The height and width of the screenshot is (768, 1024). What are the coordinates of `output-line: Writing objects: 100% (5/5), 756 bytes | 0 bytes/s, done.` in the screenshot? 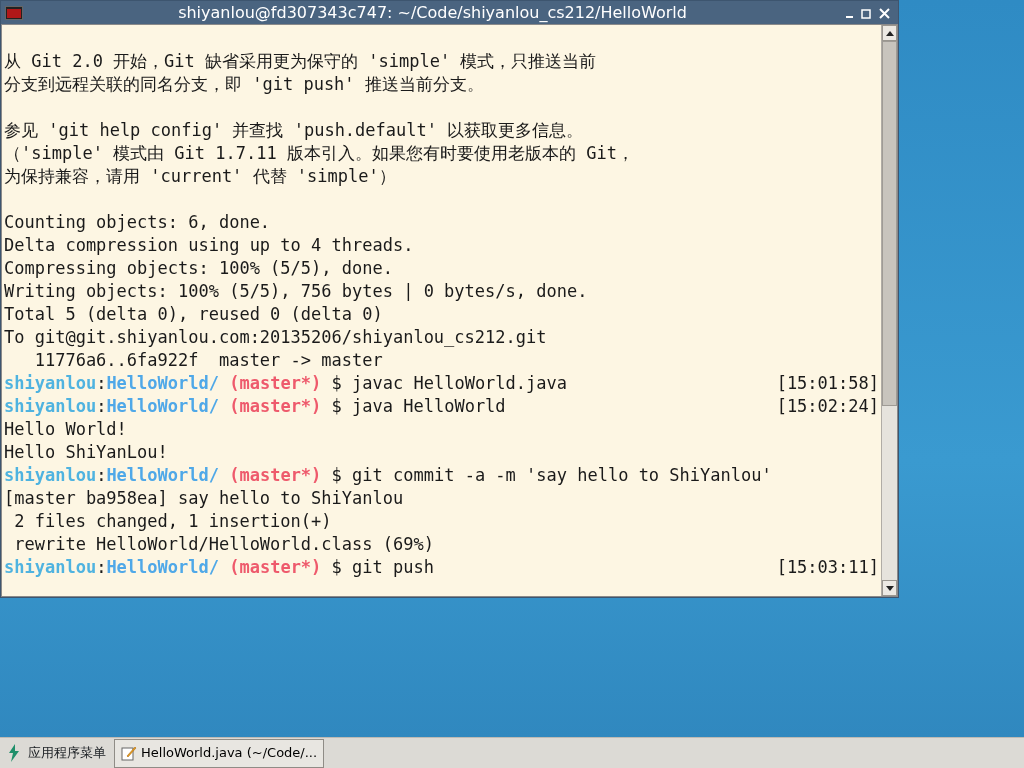 It's located at (296, 291).